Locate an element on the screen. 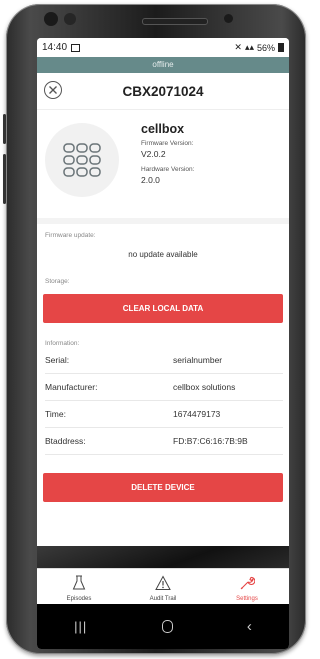 The height and width of the screenshot is (659, 320). header: CBX2071024 is located at coordinates (163, 91).